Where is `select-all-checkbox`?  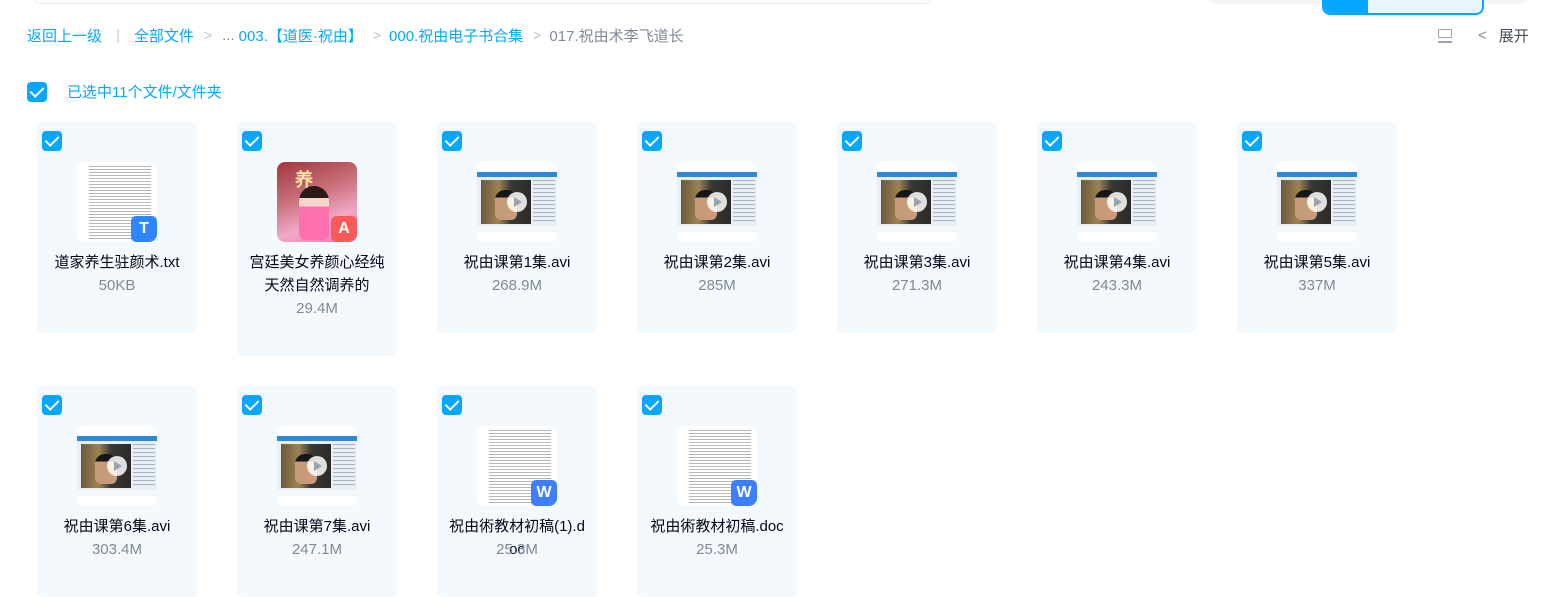 select-all-checkbox is located at coordinates (37, 91).